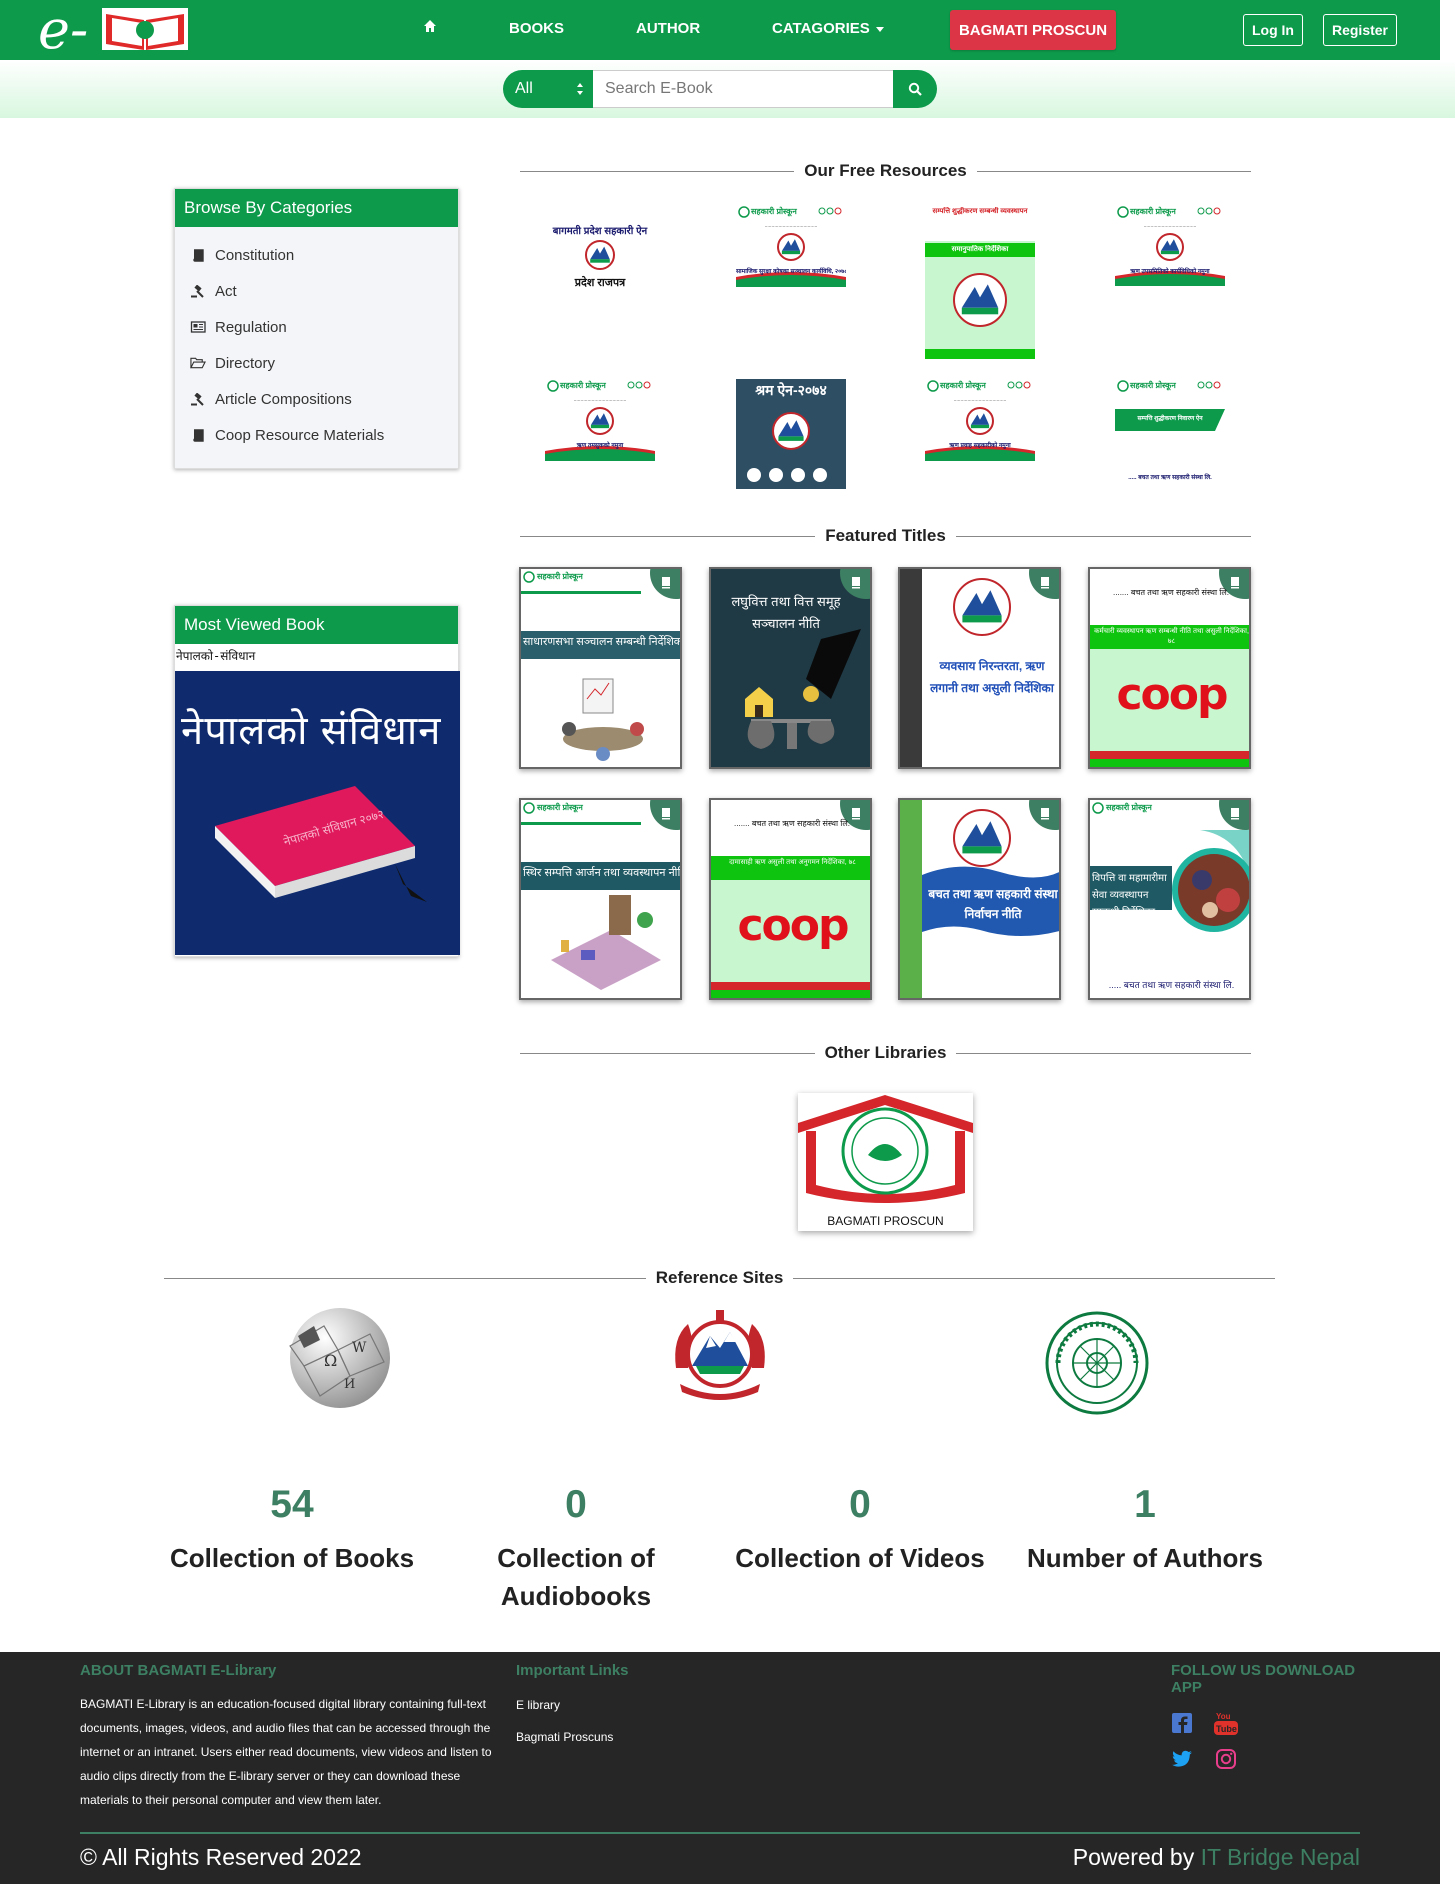 The width and height of the screenshot is (1455, 1884). What do you see at coordinates (1273, 30) in the screenshot?
I see `login-button: Log In` at bounding box center [1273, 30].